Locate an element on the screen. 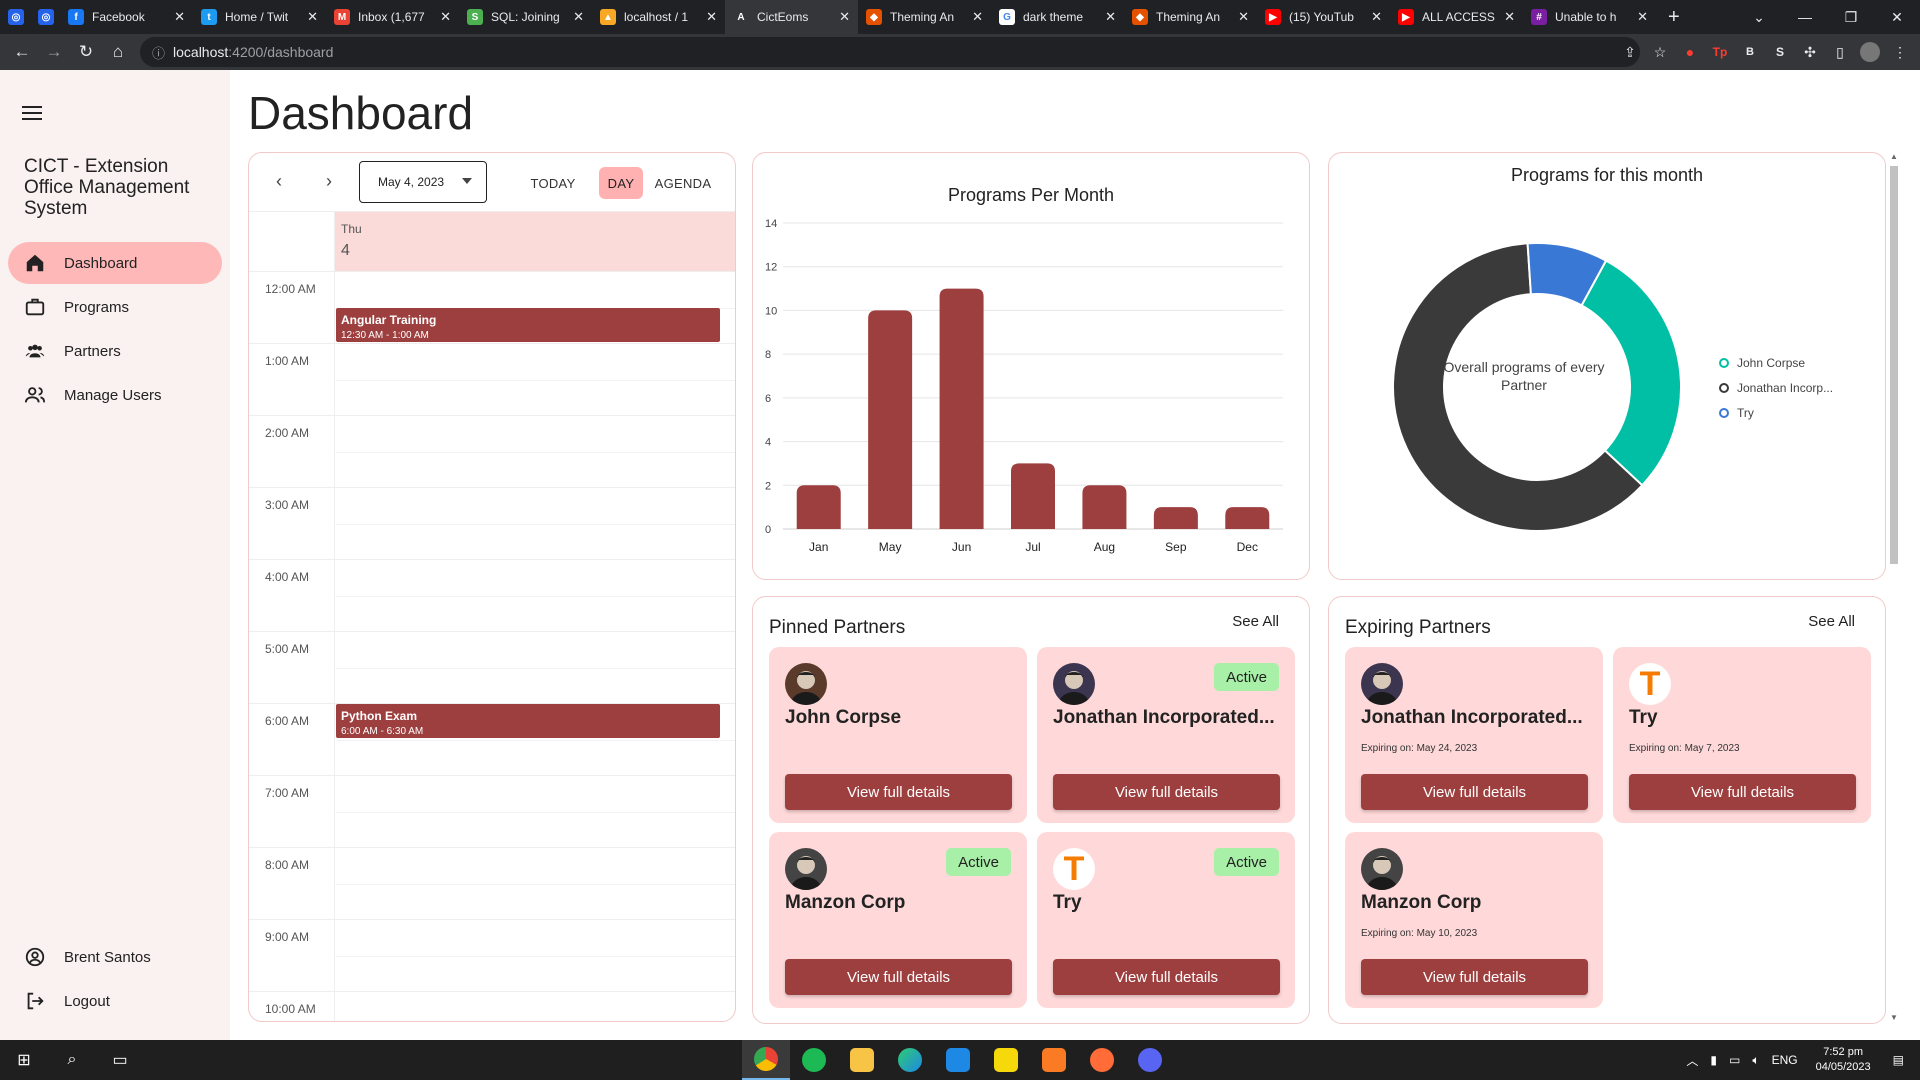 This screenshot has width=1920, height=1080. discord-taskbar-icon is located at coordinates (1150, 1060).